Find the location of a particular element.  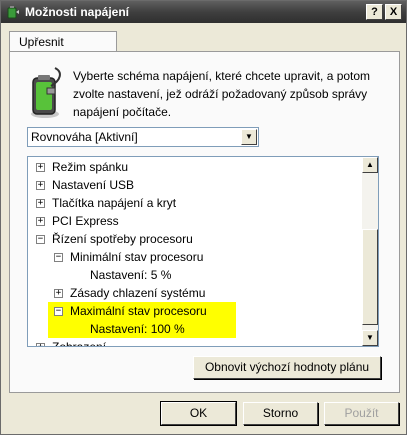

tree-item-processor-power: − Řízení spotřeby procesoru is located at coordinates (114, 239).